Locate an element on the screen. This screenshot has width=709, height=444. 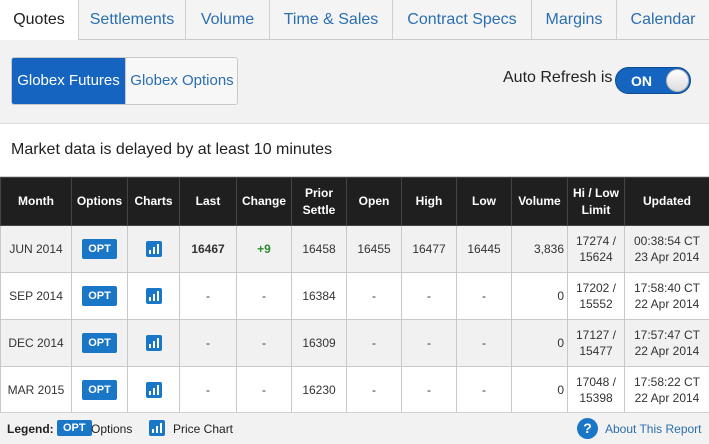
cell-month: JUN 2014 is located at coordinates (36, 249).